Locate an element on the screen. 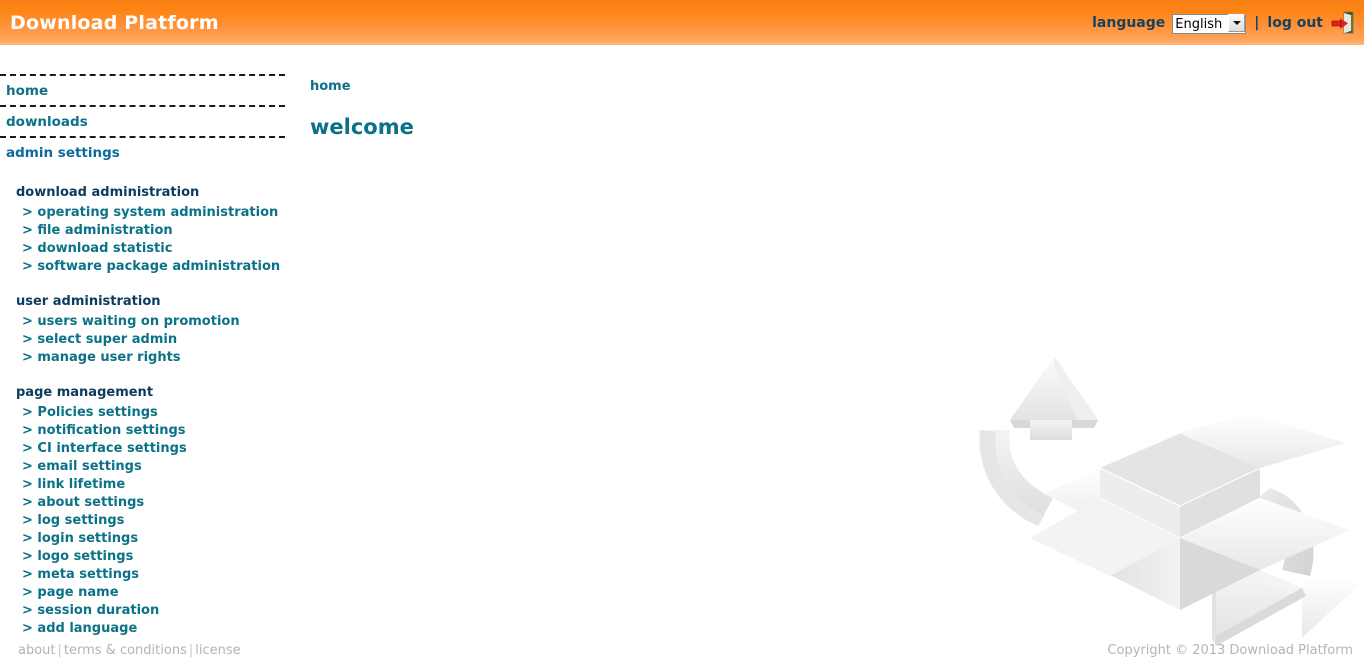 Image resolution: width=1364 pixels, height=672 pixels. sidebar-item-about-settings: > about settings is located at coordinates (158, 503).